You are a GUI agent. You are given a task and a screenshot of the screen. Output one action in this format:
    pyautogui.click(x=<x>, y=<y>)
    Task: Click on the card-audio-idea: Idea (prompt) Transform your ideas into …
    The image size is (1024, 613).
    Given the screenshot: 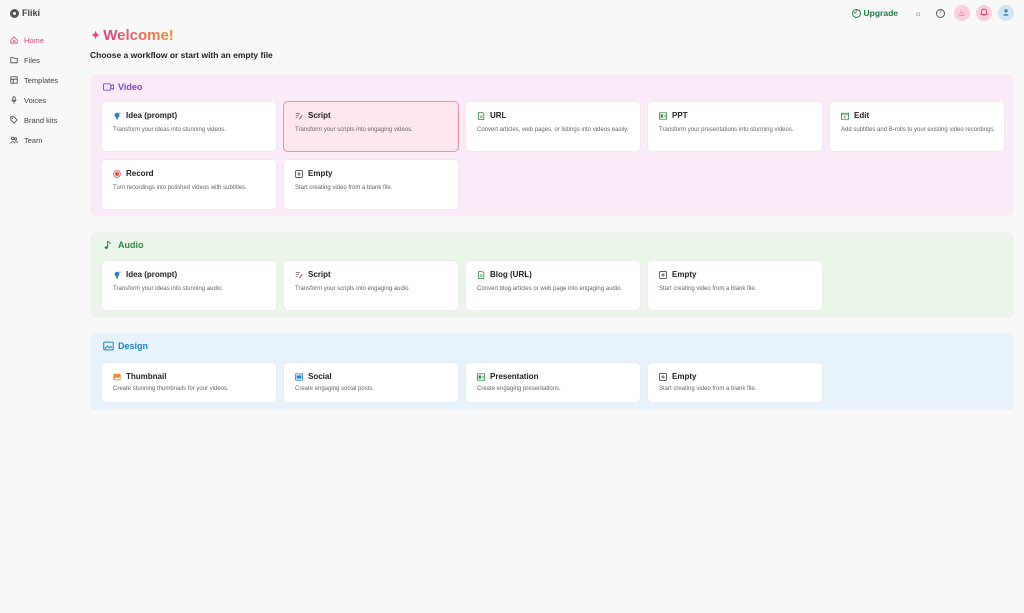 What is the action you would take?
    pyautogui.click(x=189, y=285)
    